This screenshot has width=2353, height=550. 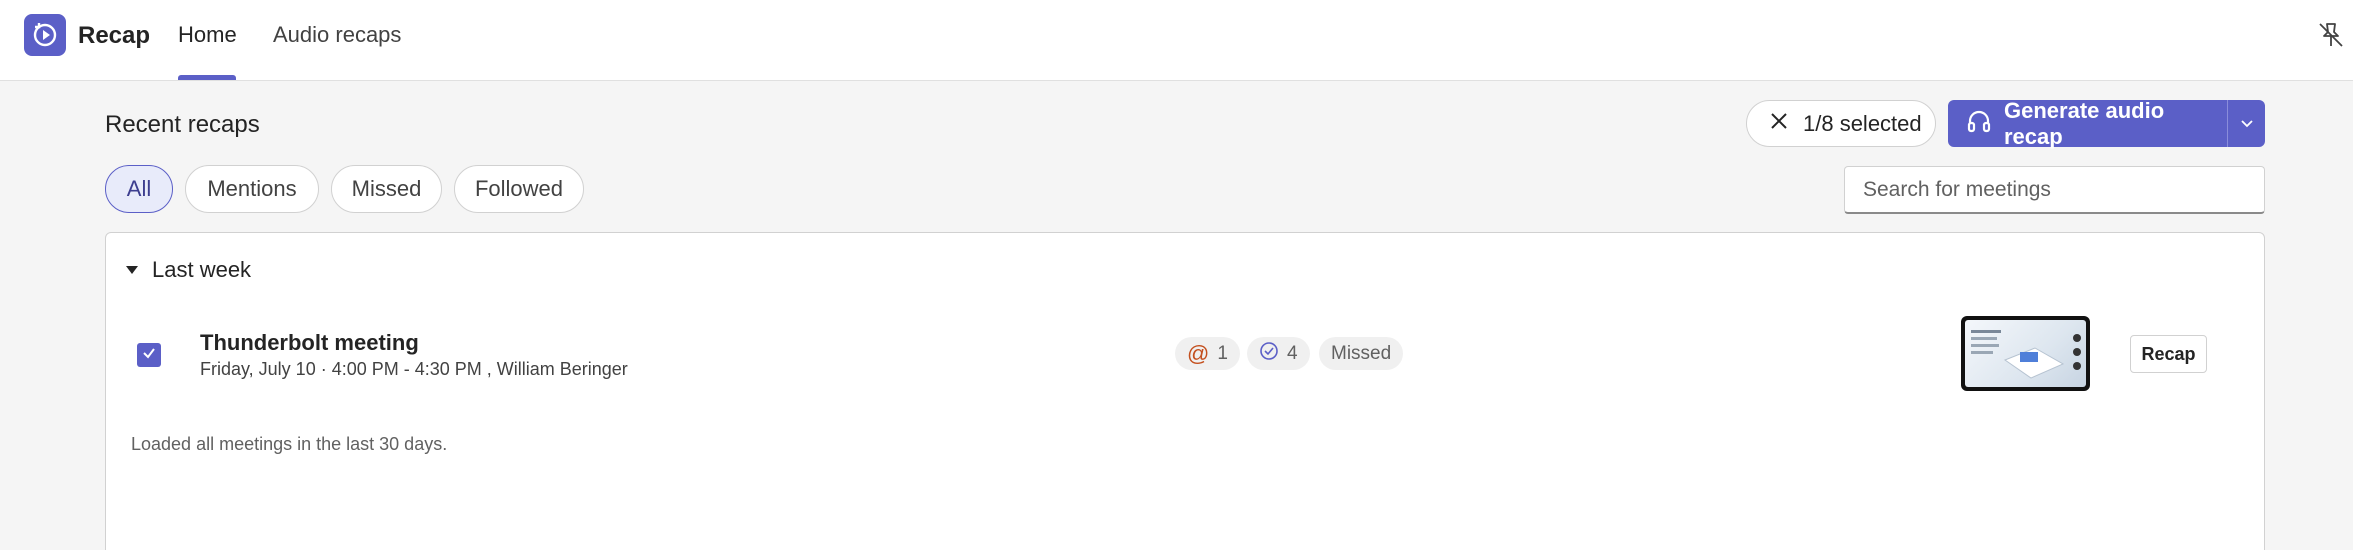 What do you see at coordinates (1269, 354) in the screenshot?
I see `task-check-icon` at bounding box center [1269, 354].